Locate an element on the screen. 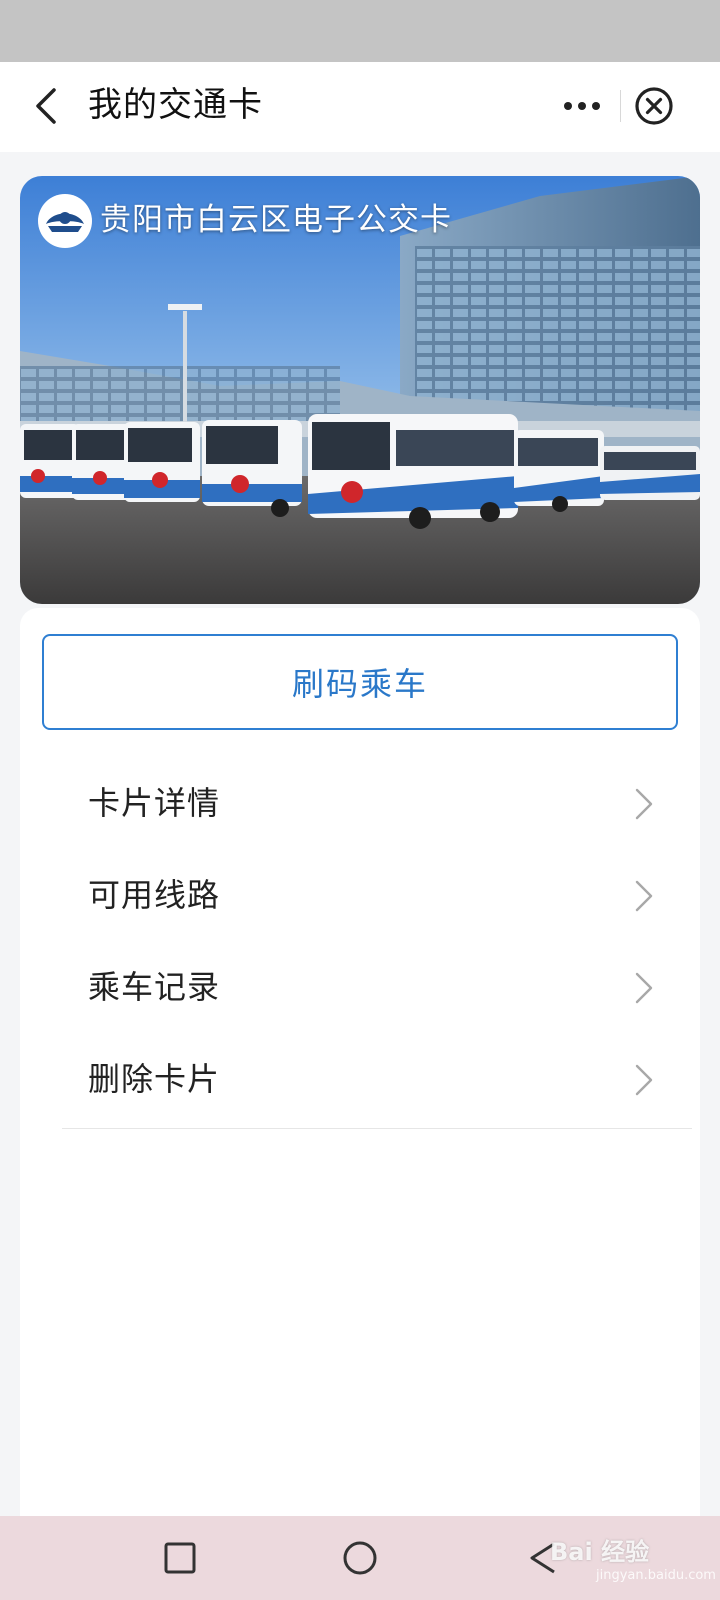 Image resolution: width=720 pixels, height=1600 pixels. recent-apps-icon is located at coordinates (180, 1558).